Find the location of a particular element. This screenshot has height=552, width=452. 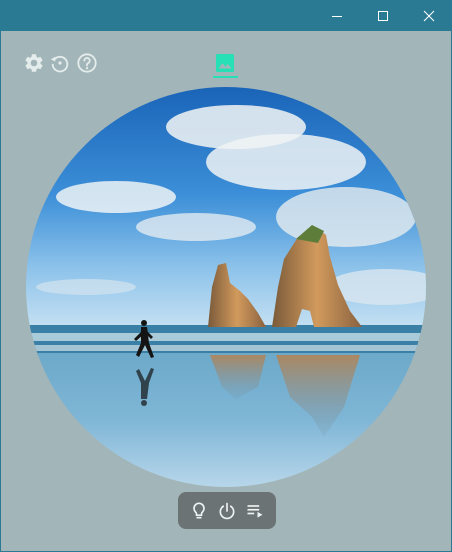

title-bar is located at coordinates (226, 15).